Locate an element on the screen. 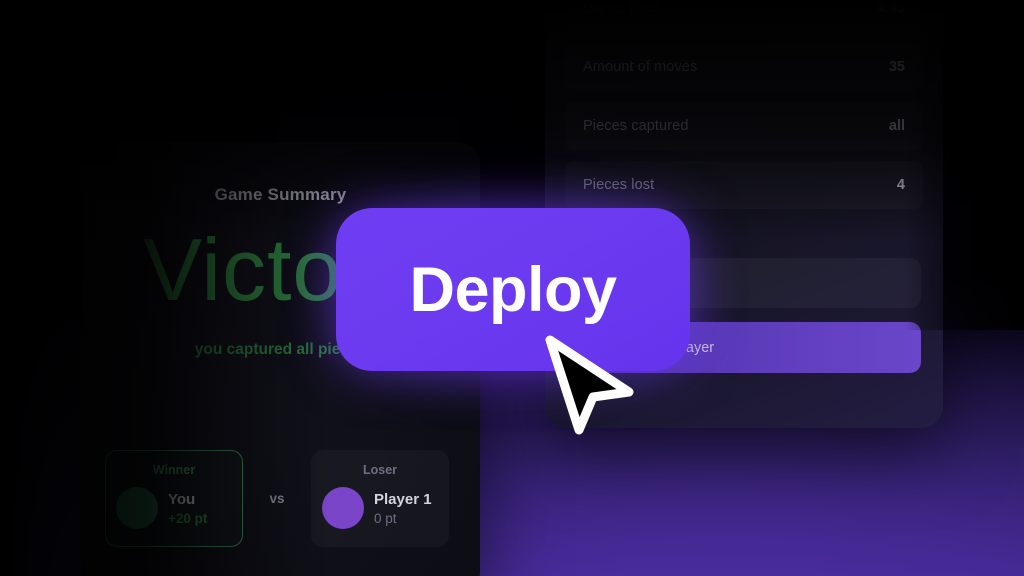 This screenshot has width=1024, height=576. loser-body: Player 1 0 pt is located at coordinates (377, 508).